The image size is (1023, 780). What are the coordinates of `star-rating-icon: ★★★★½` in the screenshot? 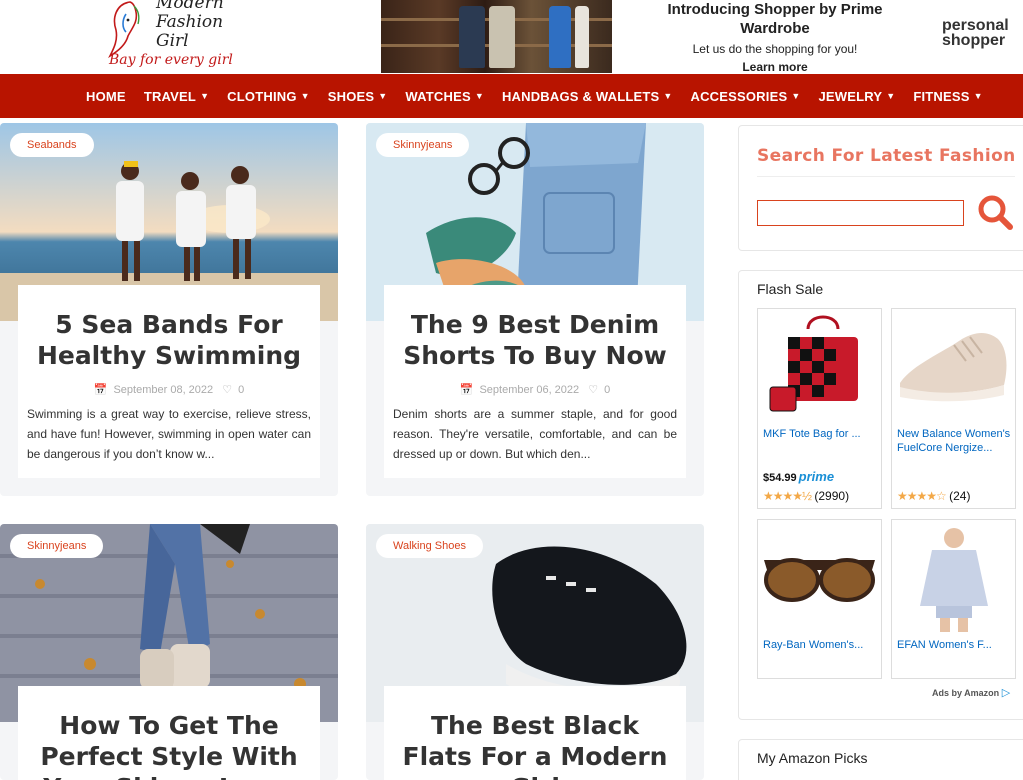 It's located at (787, 496).